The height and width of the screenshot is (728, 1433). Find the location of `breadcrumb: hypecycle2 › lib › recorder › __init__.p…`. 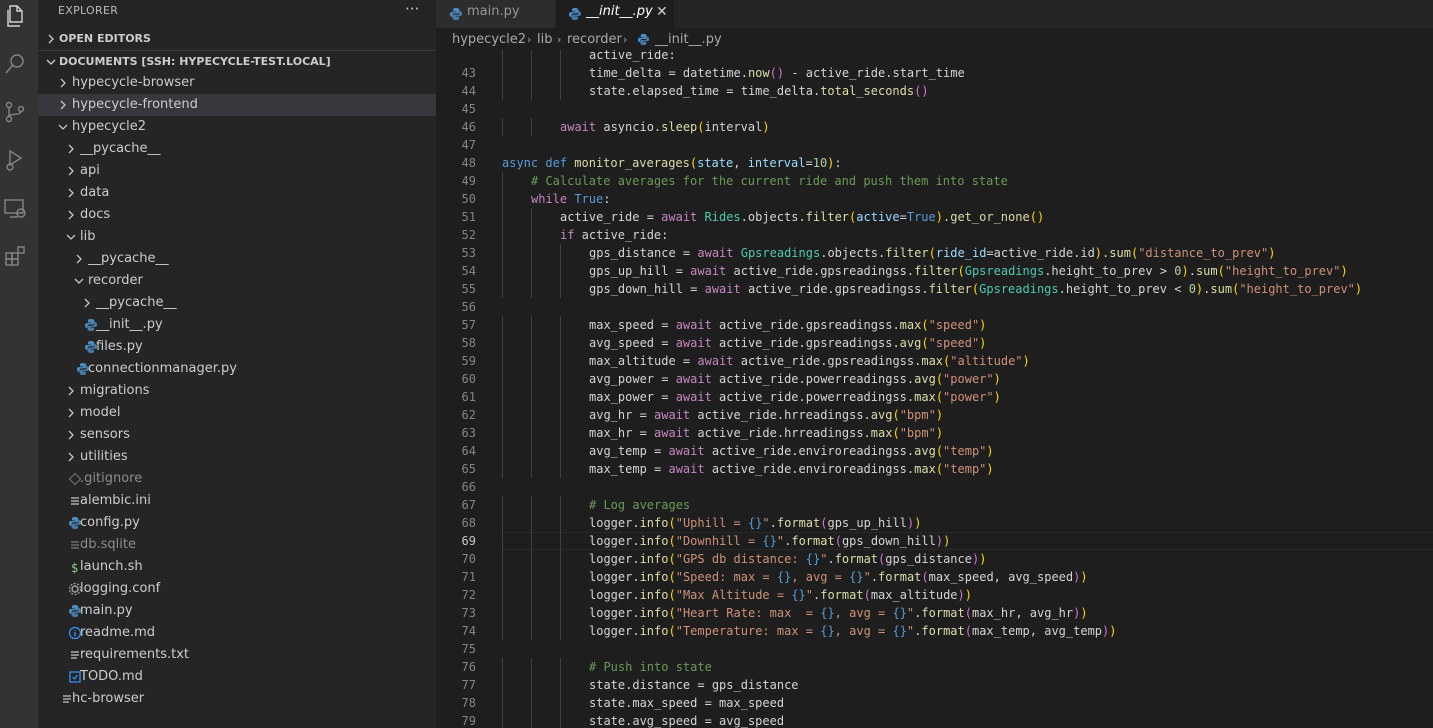

breadcrumb: hypecycle2 › lib › recorder › __init__.p… is located at coordinates (934, 39).